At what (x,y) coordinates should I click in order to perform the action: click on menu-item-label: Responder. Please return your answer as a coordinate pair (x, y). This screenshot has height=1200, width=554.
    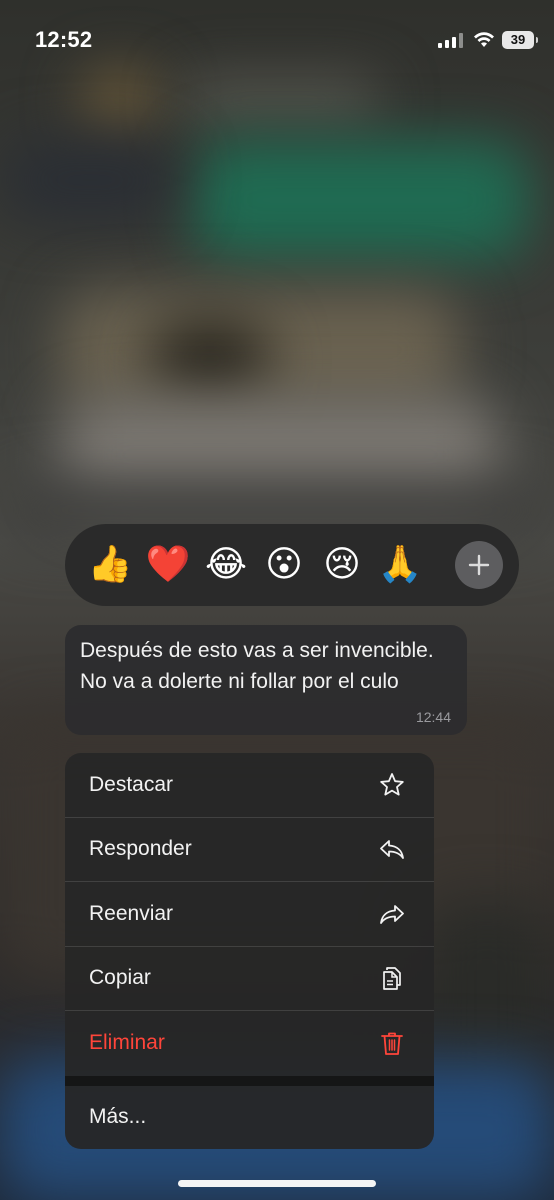
    Looking at the image, I should click on (140, 849).